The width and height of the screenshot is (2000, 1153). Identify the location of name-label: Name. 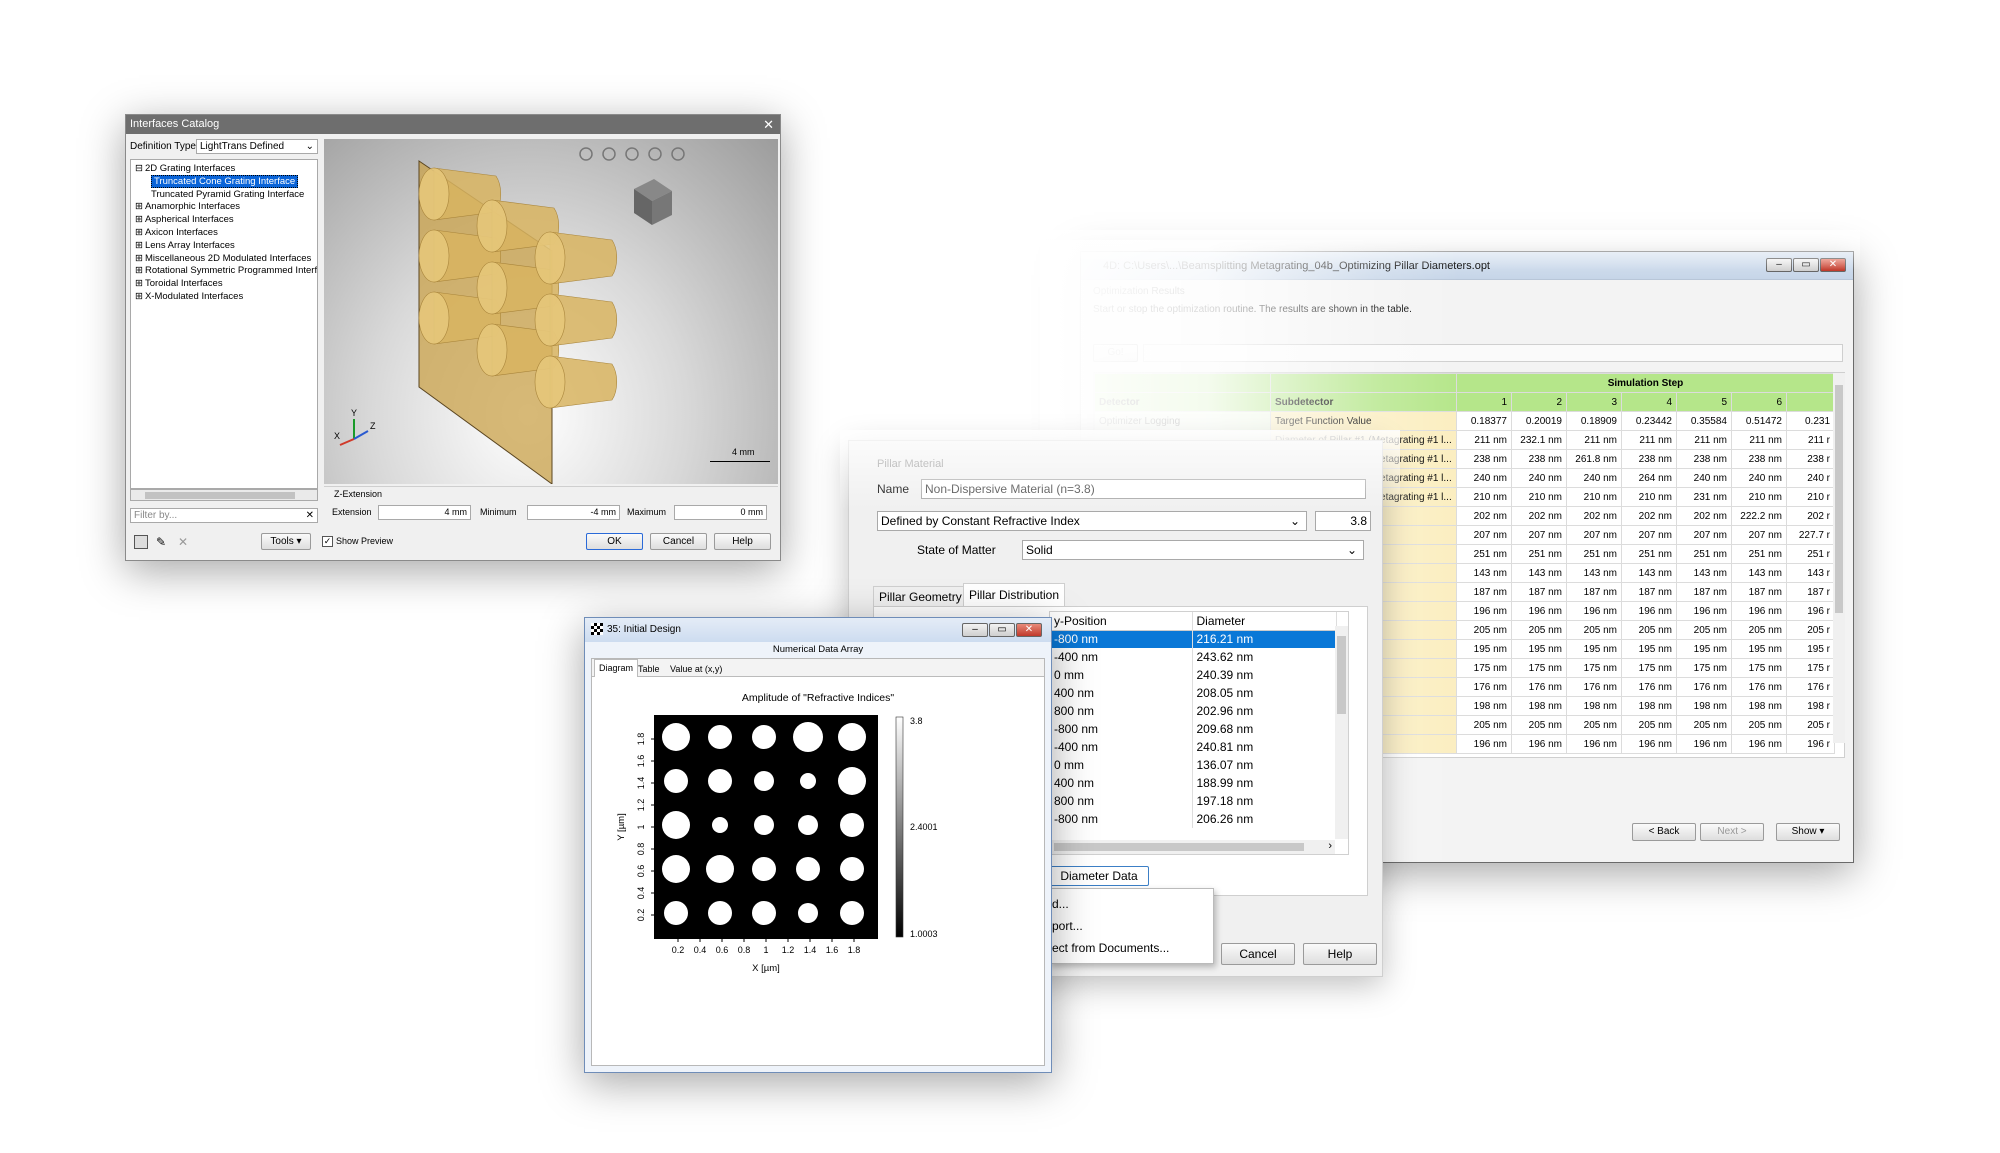
(893, 489).